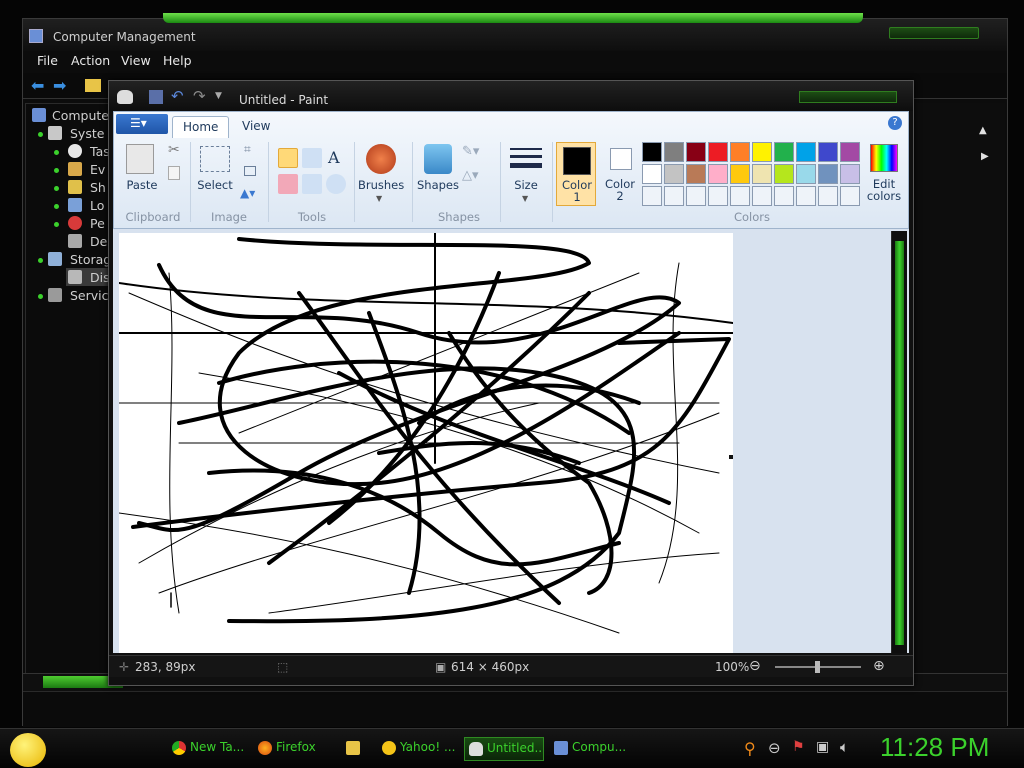 The width and height of the screenshot is (1024, 768). Describe the element at coordinates (142, 124) in the screenshot. I see `paint-menu-button: ☰▾` at that location.